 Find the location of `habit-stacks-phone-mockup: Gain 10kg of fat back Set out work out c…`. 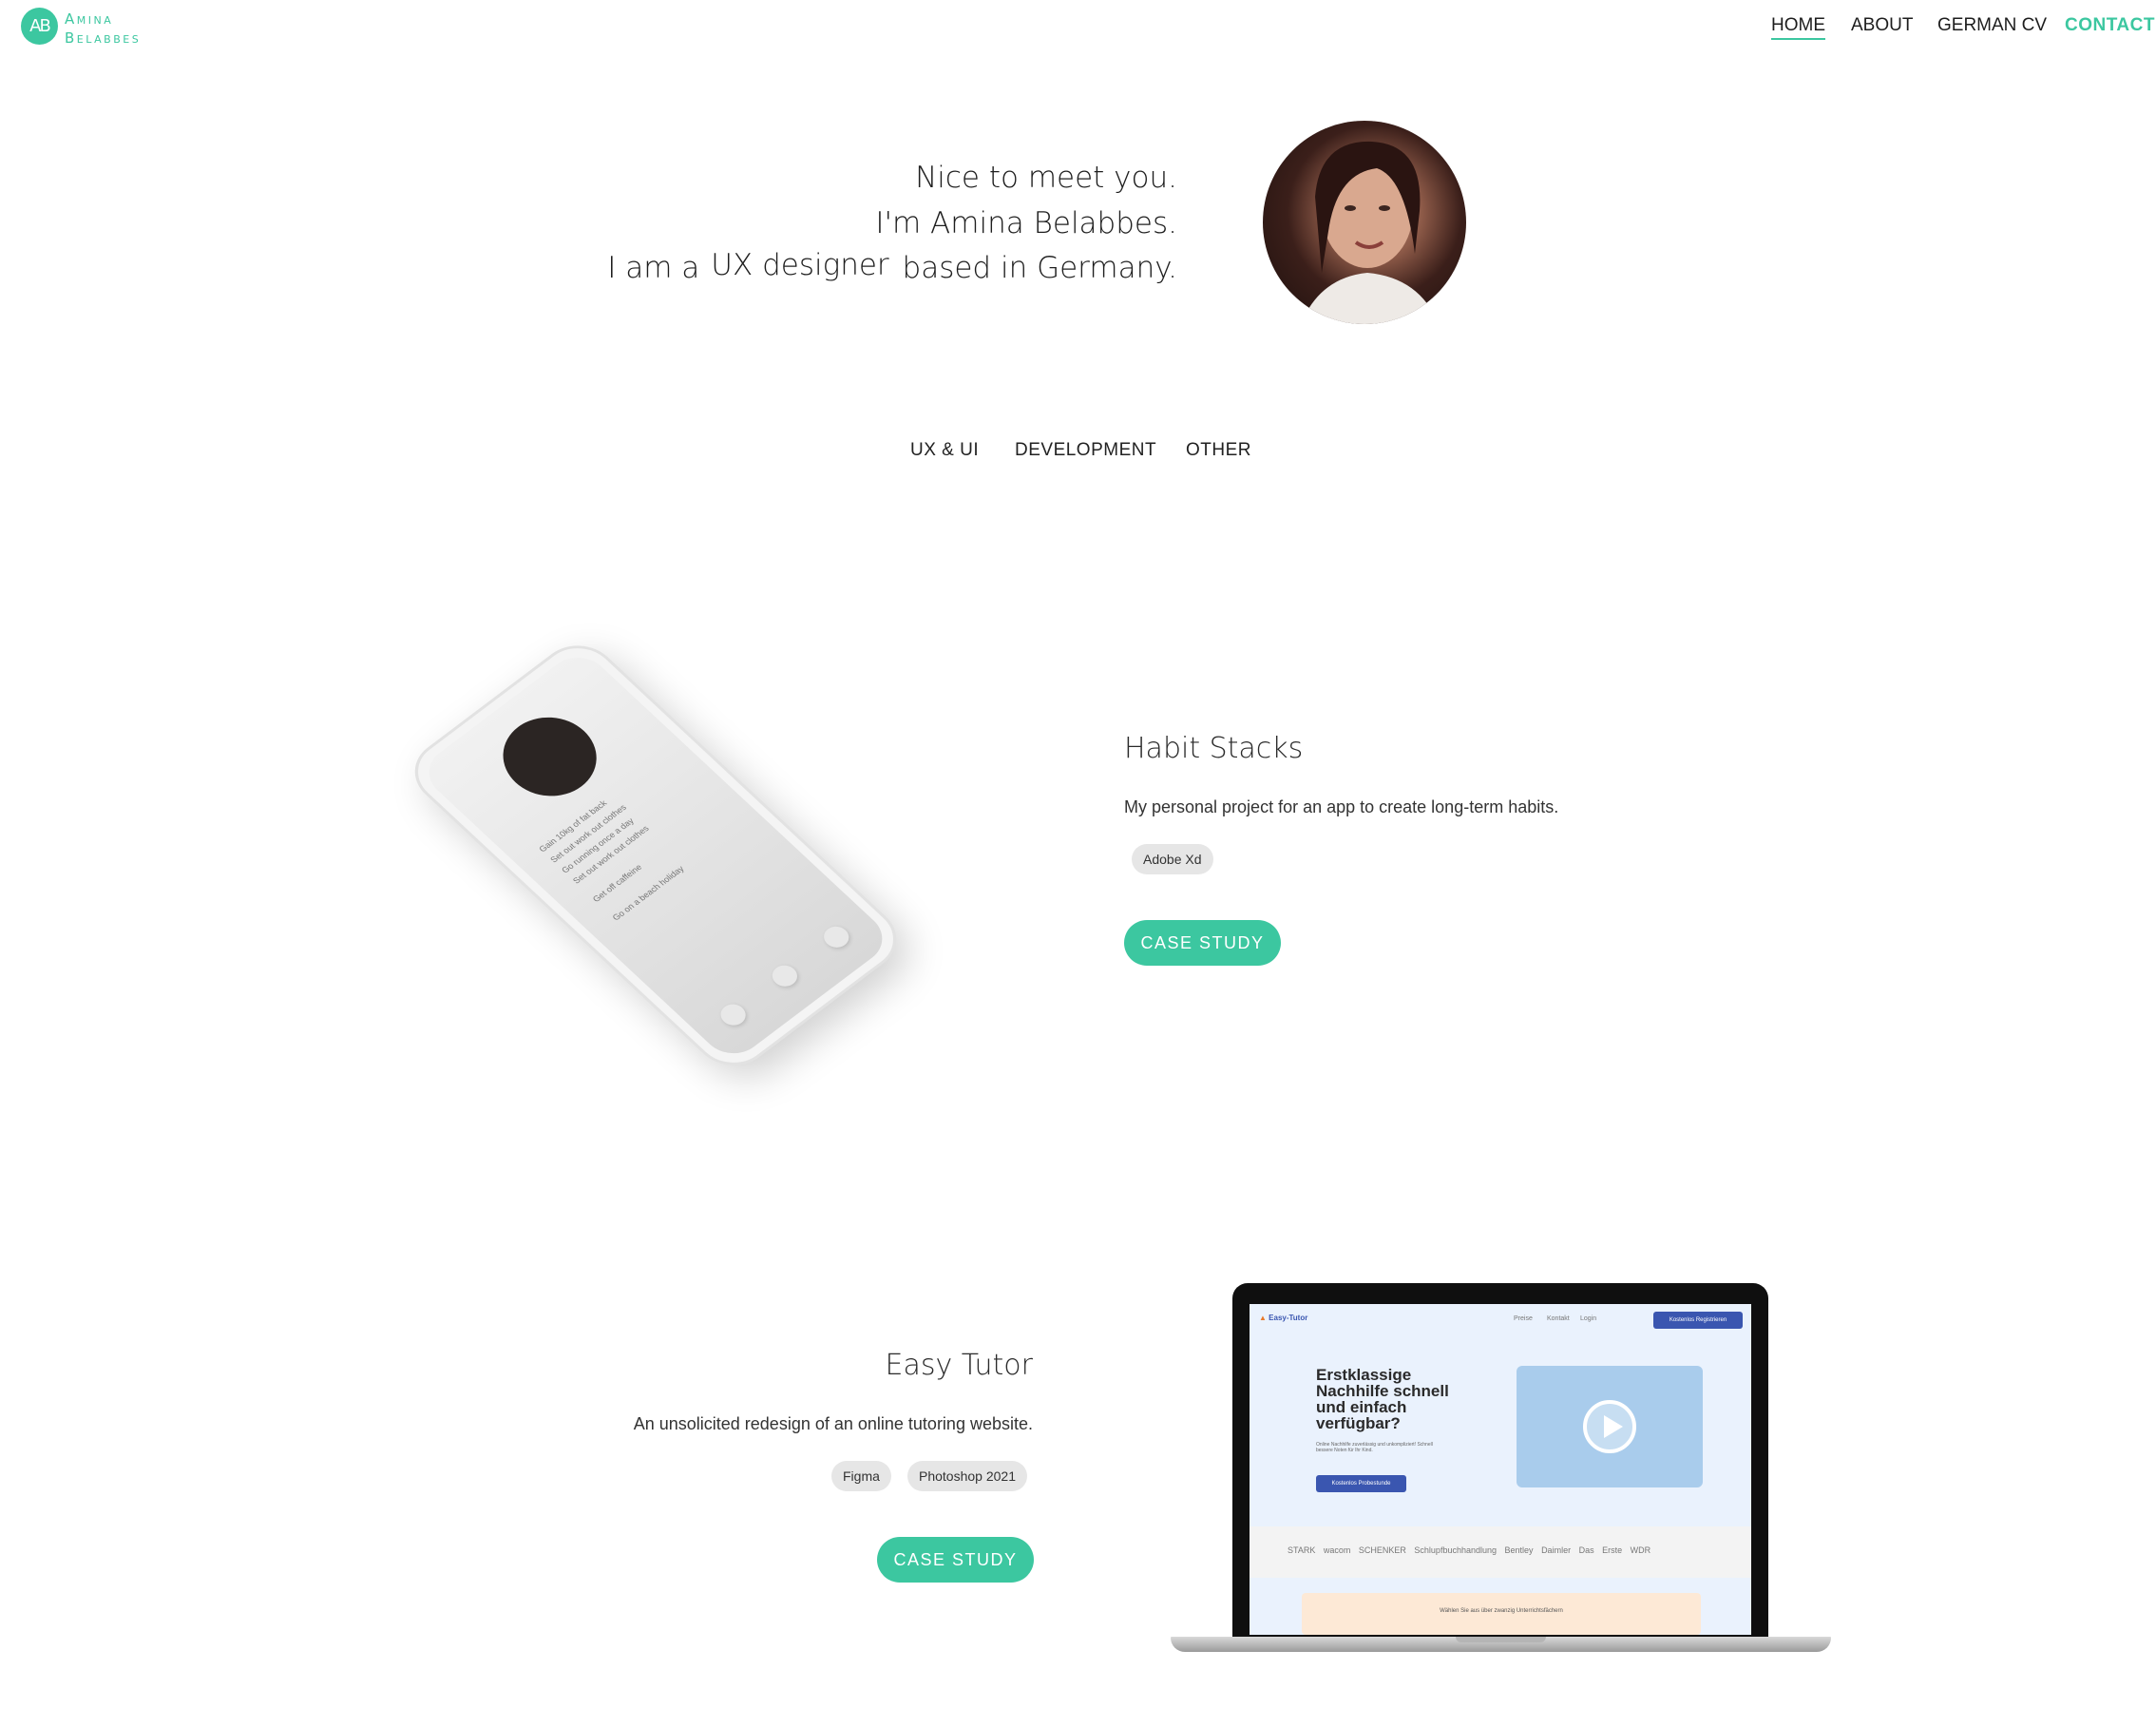

habit-stacks-phone-mockup: Gain 10kg of fat back Set out work out c… is located at coordinates (670, 855).